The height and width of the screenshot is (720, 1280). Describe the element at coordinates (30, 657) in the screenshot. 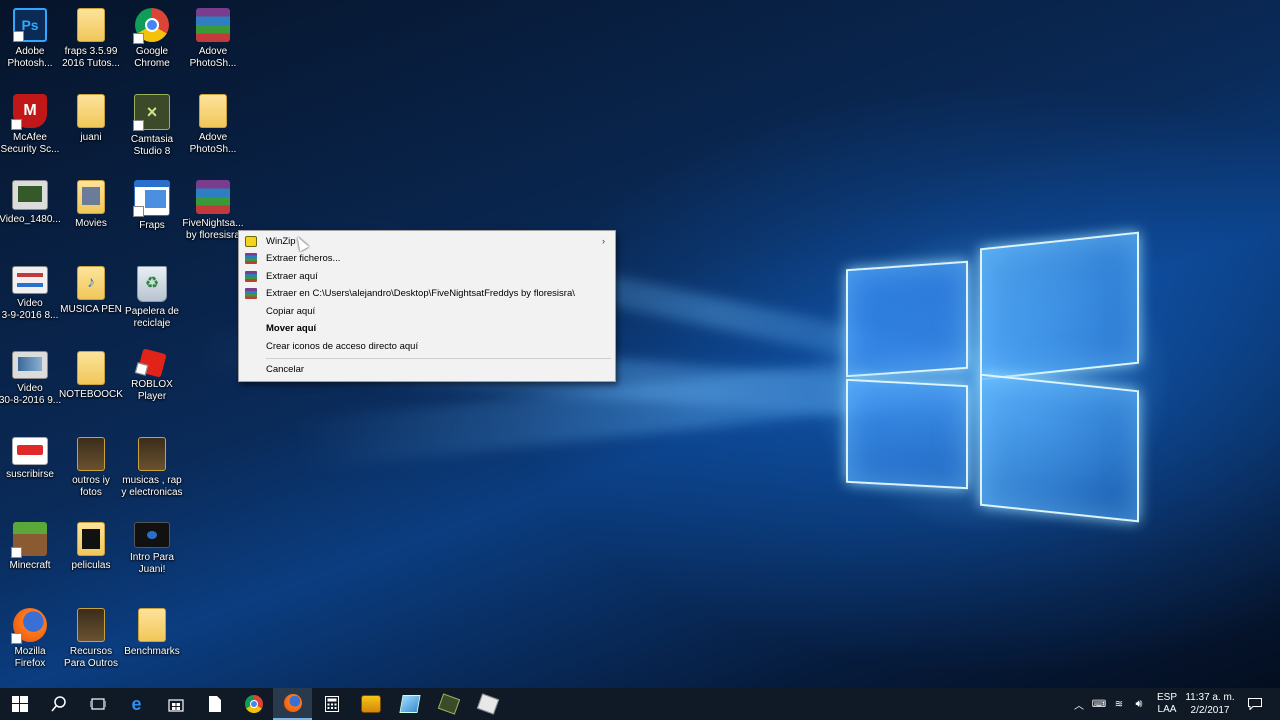

I see `desktop-icon-label: Mozilla Firefox` at that location.